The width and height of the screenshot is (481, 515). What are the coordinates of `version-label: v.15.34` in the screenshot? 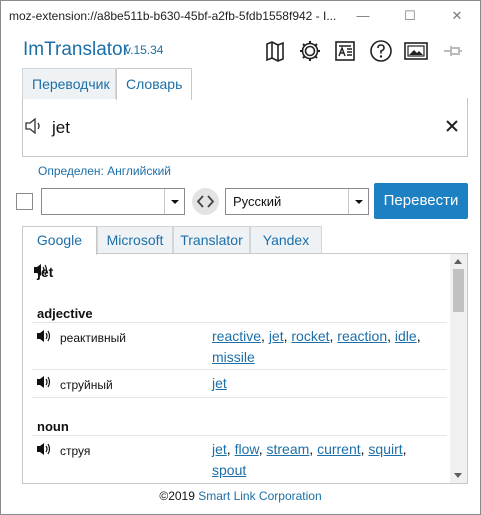 It's located at (144, 50).